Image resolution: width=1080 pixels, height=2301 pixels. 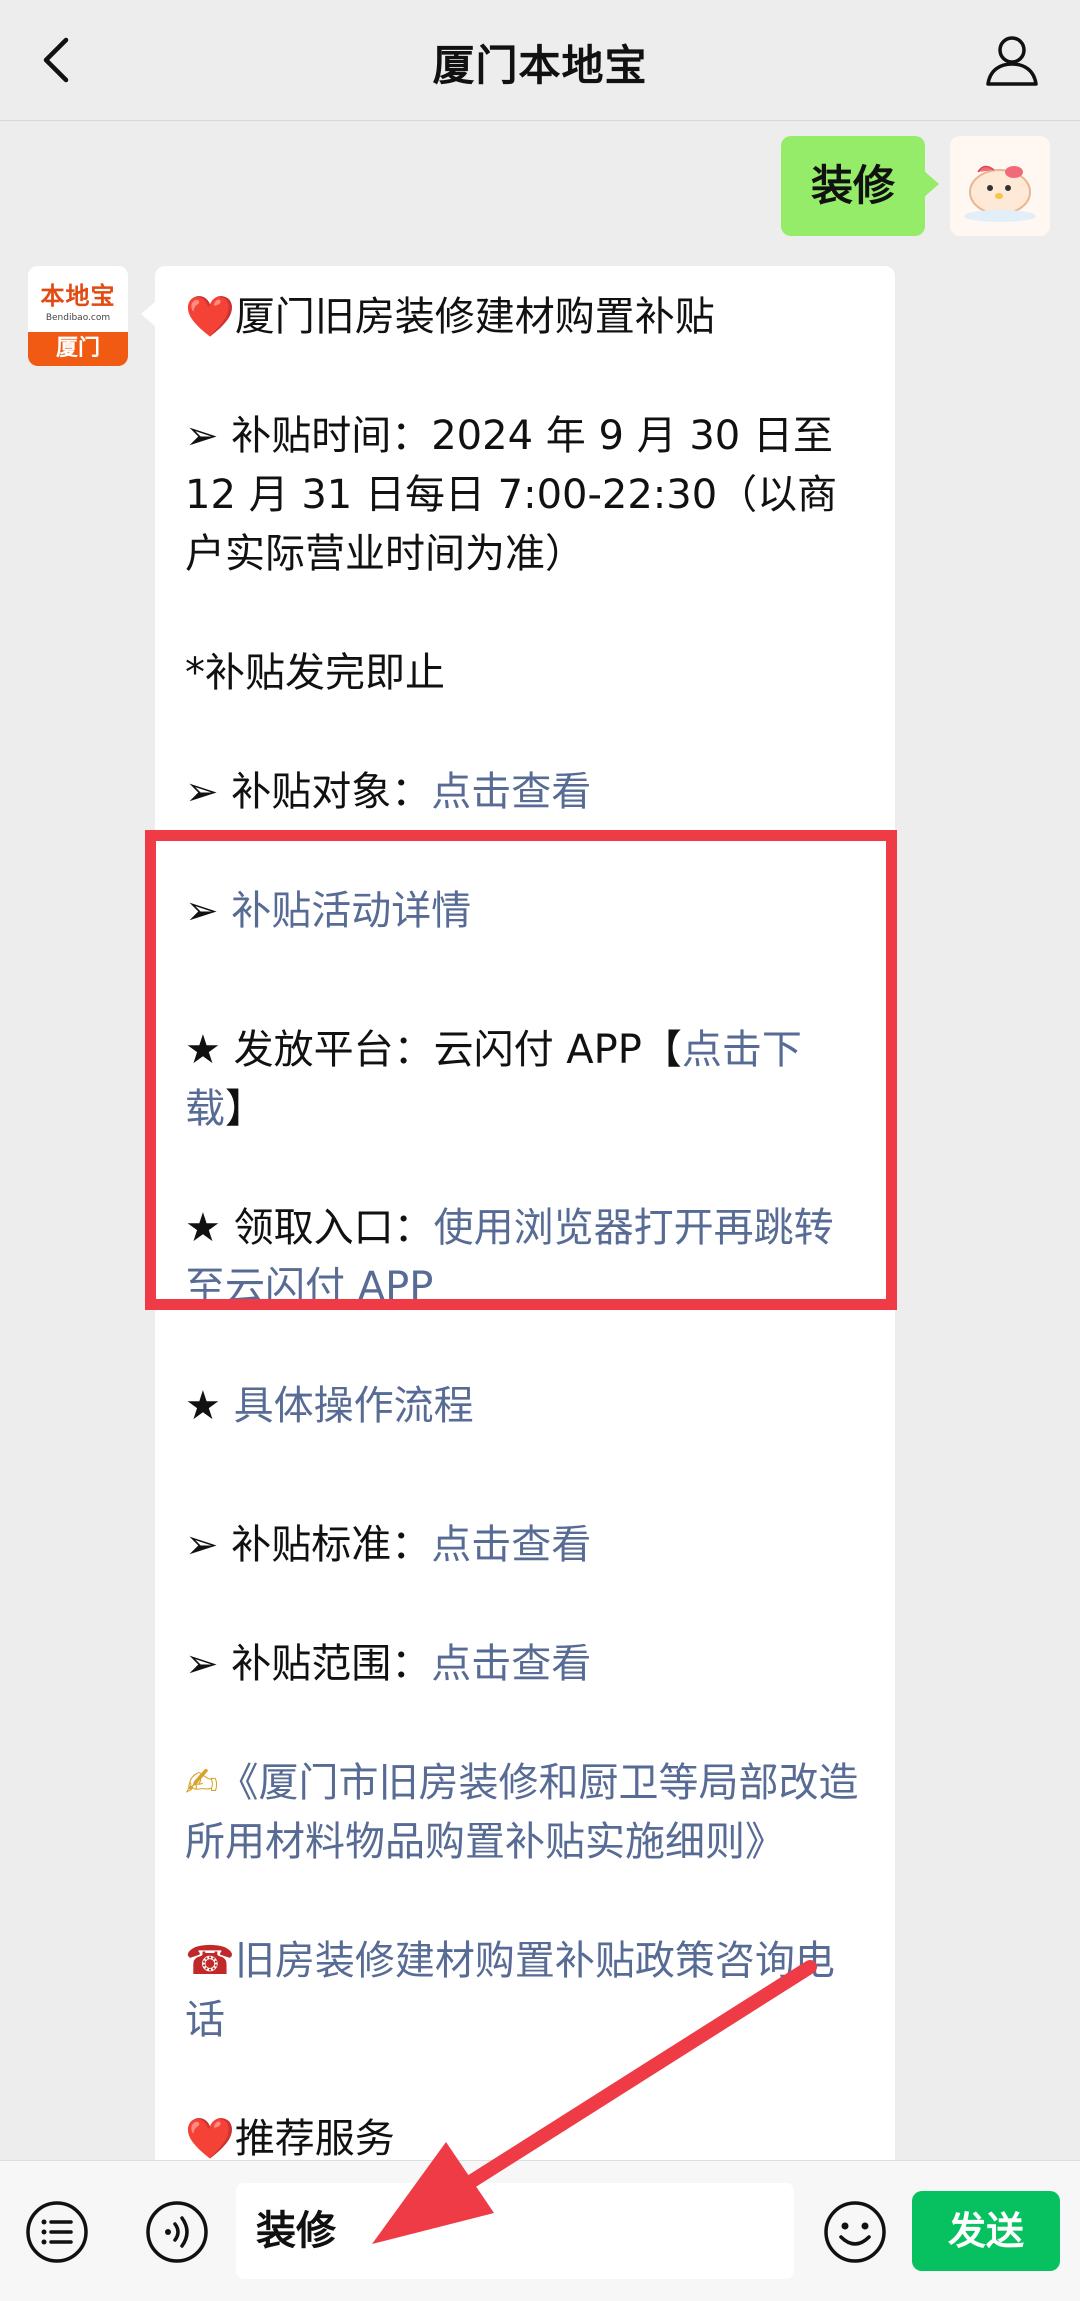 What do you see at coordinates (78, 295) in the screenshot?
I see `bendibao-logo: 本地宝` at bounding box center [78, 295].